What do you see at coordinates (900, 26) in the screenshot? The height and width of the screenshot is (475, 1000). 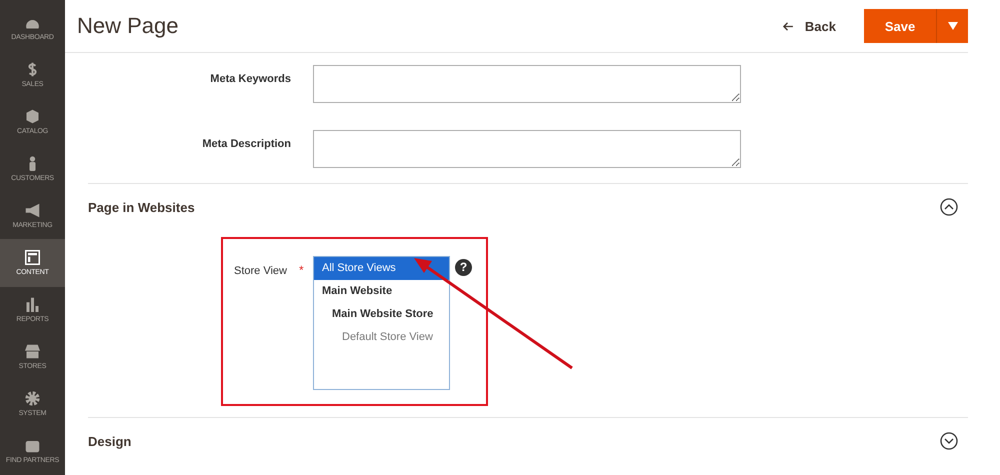 I see `save-button: Save` at bounding box center [900, 26].